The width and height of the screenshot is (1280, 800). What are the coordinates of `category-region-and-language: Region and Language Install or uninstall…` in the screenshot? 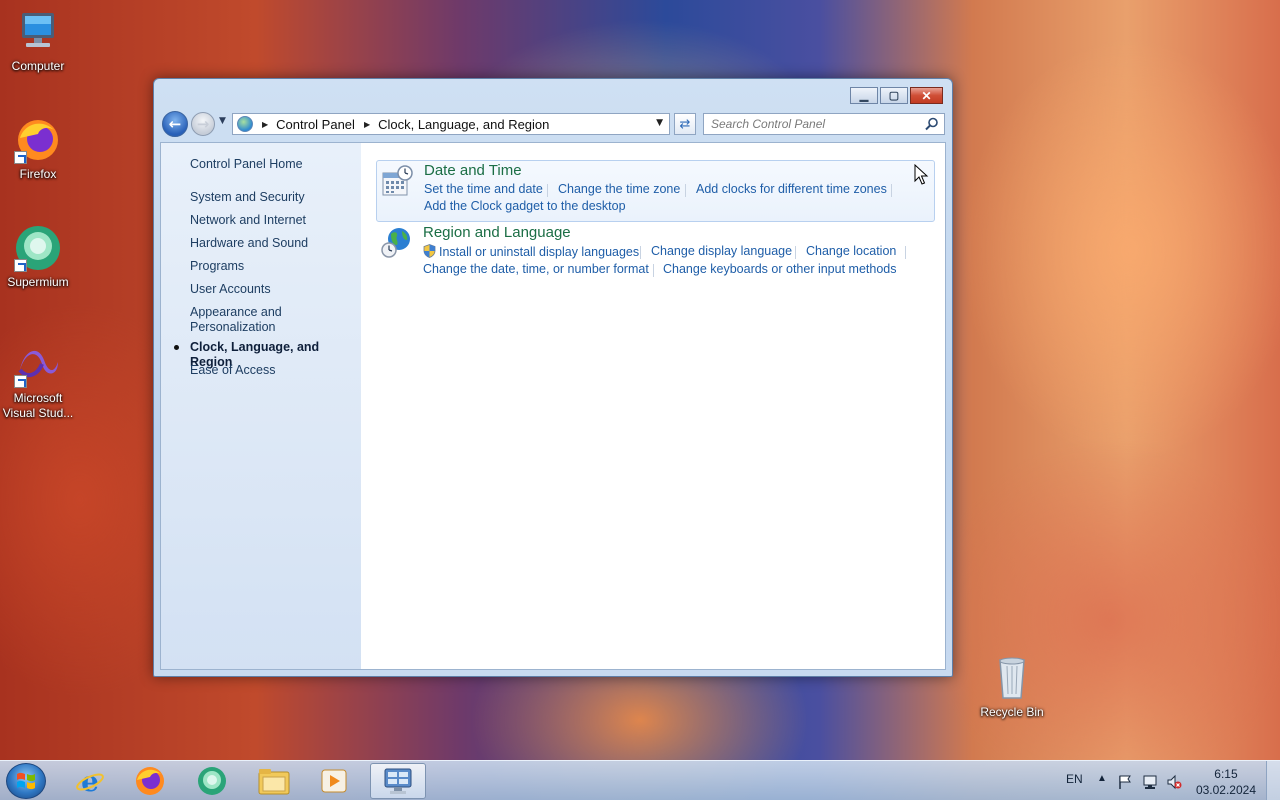 It's located at (655, 254).